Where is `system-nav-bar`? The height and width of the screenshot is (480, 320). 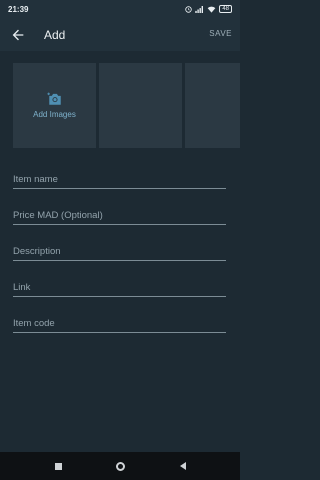
system-nav-bar is located at coordinates (120, 466).